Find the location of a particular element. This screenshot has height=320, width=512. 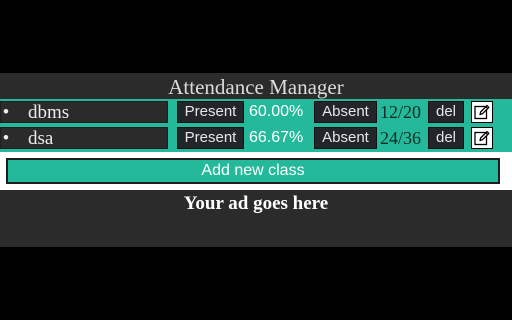

class-name-box: • dbms is located at coordinates (84, 112).